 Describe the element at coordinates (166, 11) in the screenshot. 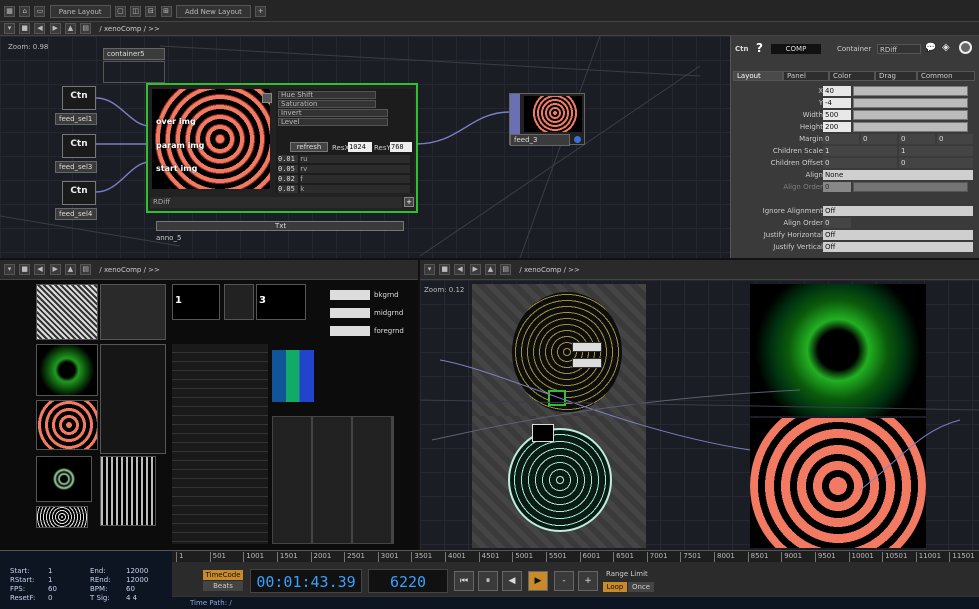

I see `layout-4-icon: ⊞` at that location.